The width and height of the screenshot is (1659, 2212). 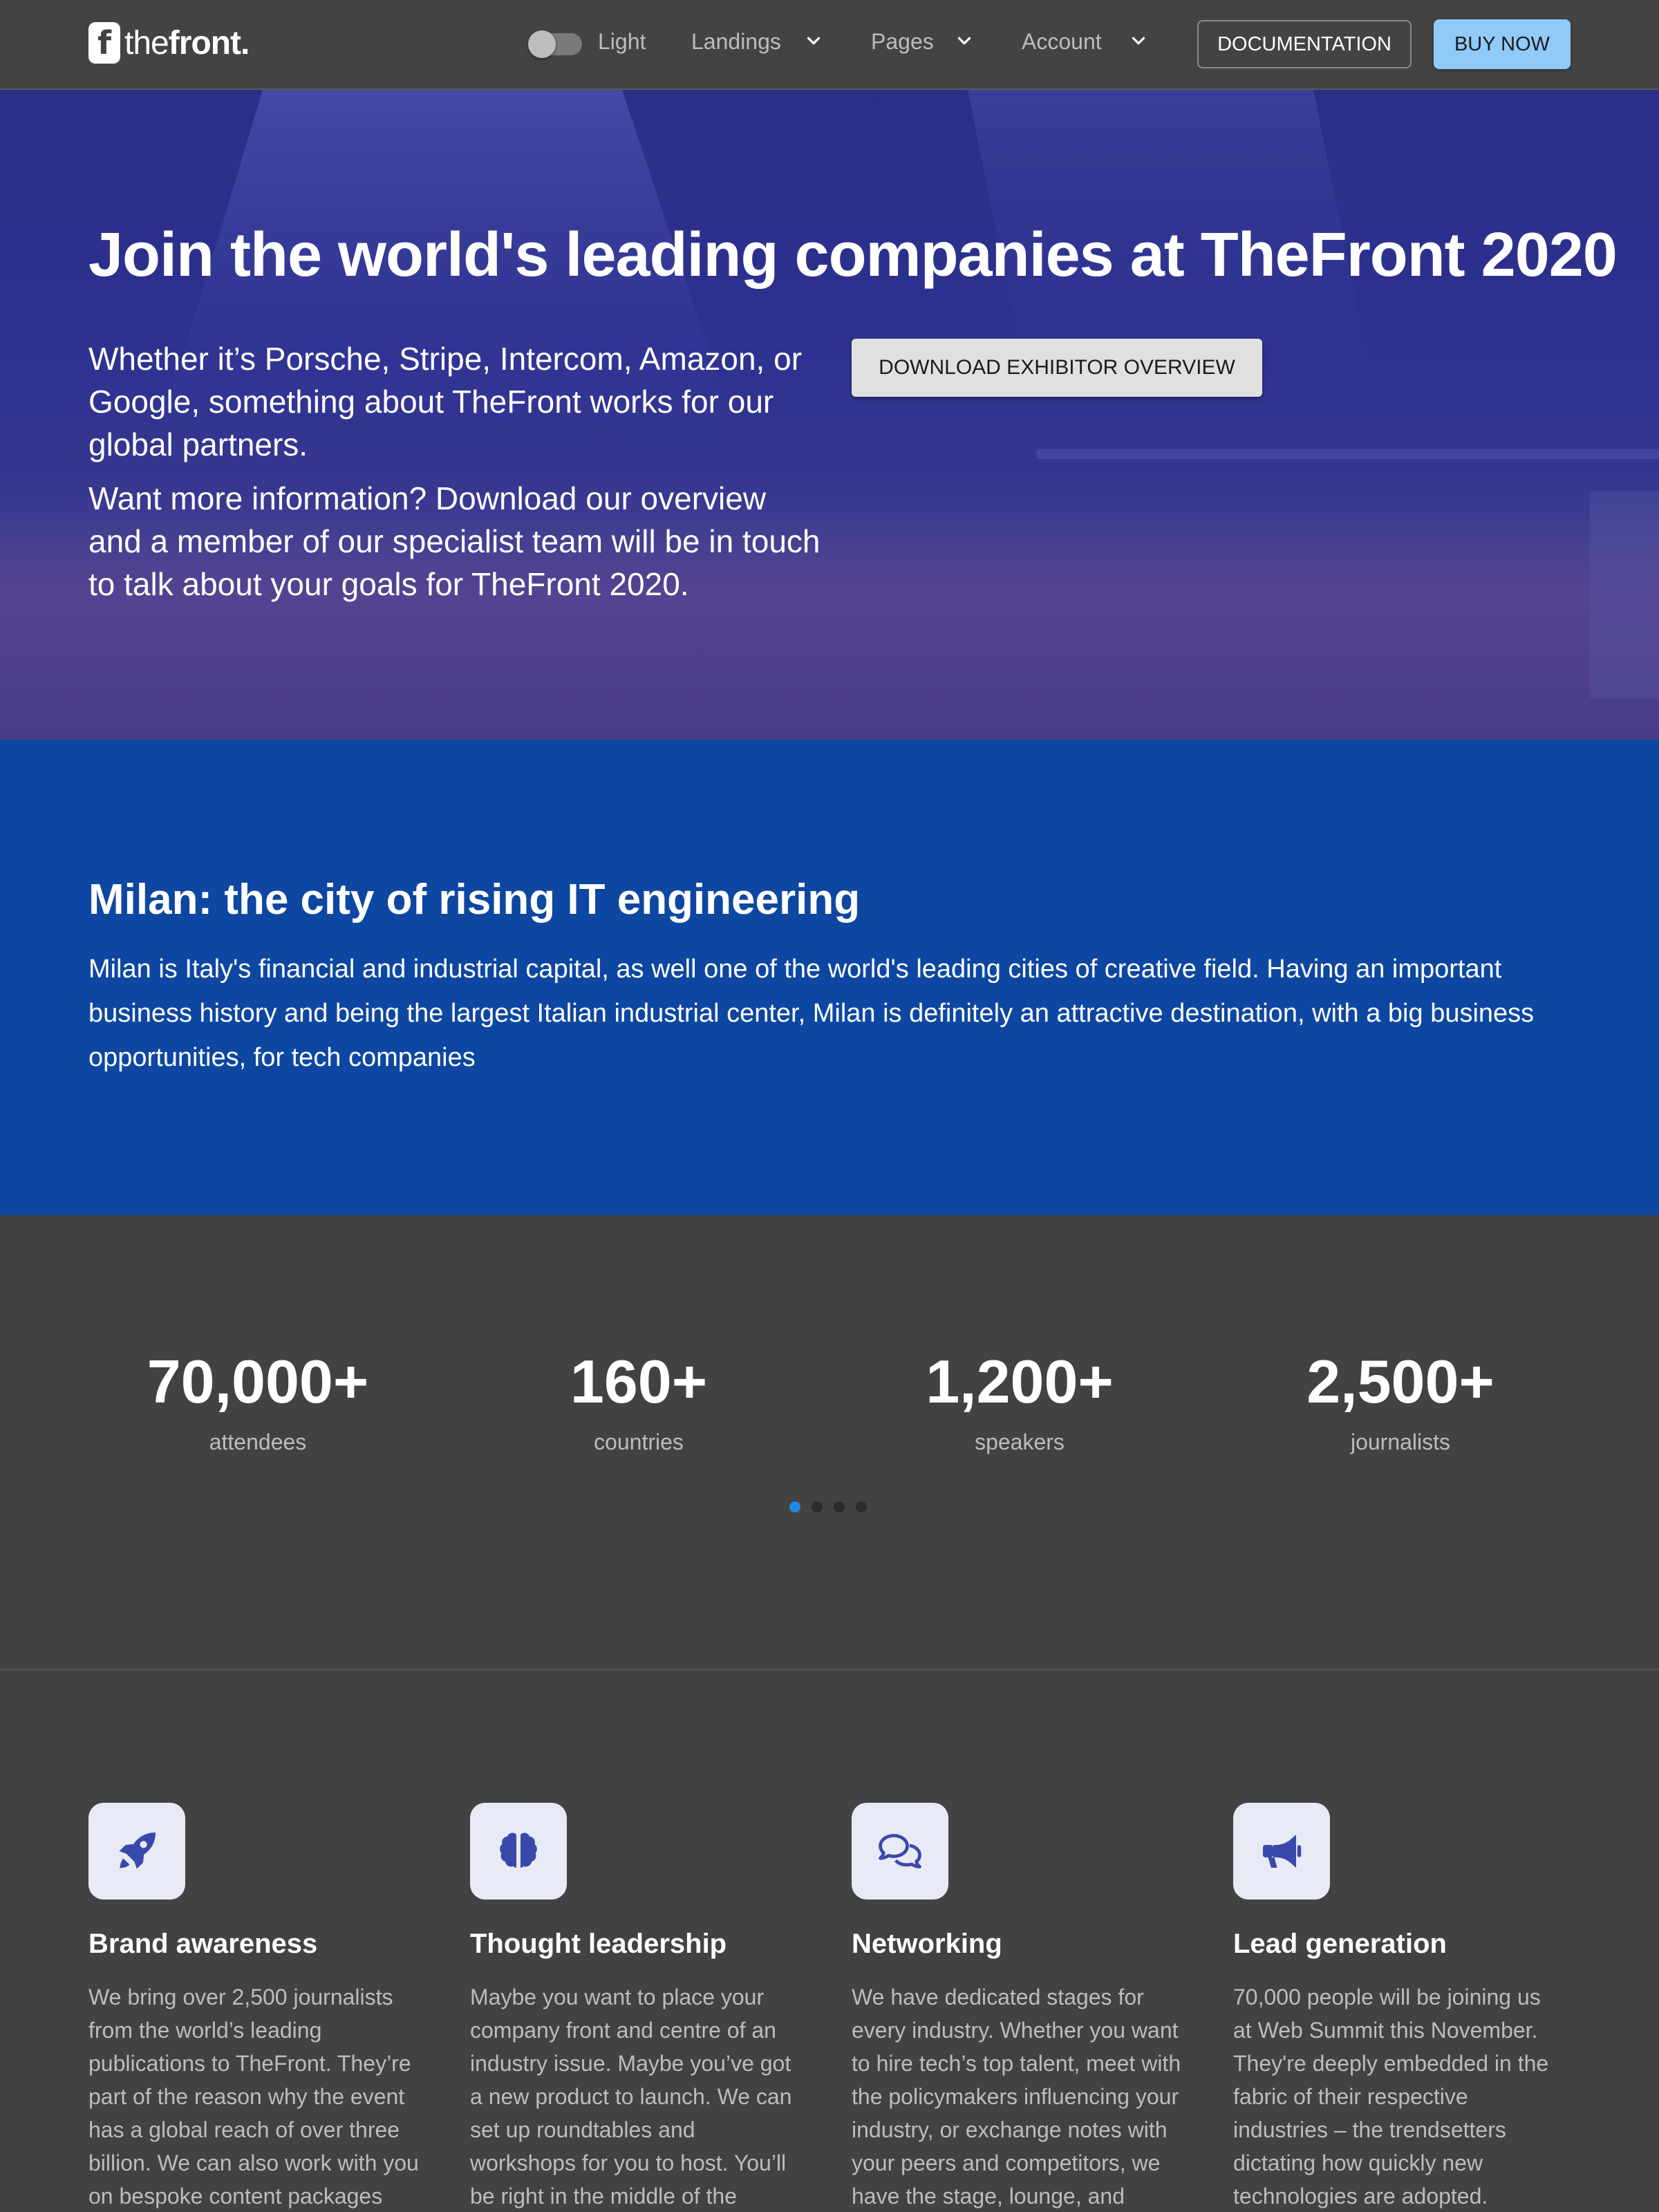 What do you see at coordinates (203, 1944) in the screenshot?
I see `feature-title: Brand awareness` at bounding box center [203, 1944].